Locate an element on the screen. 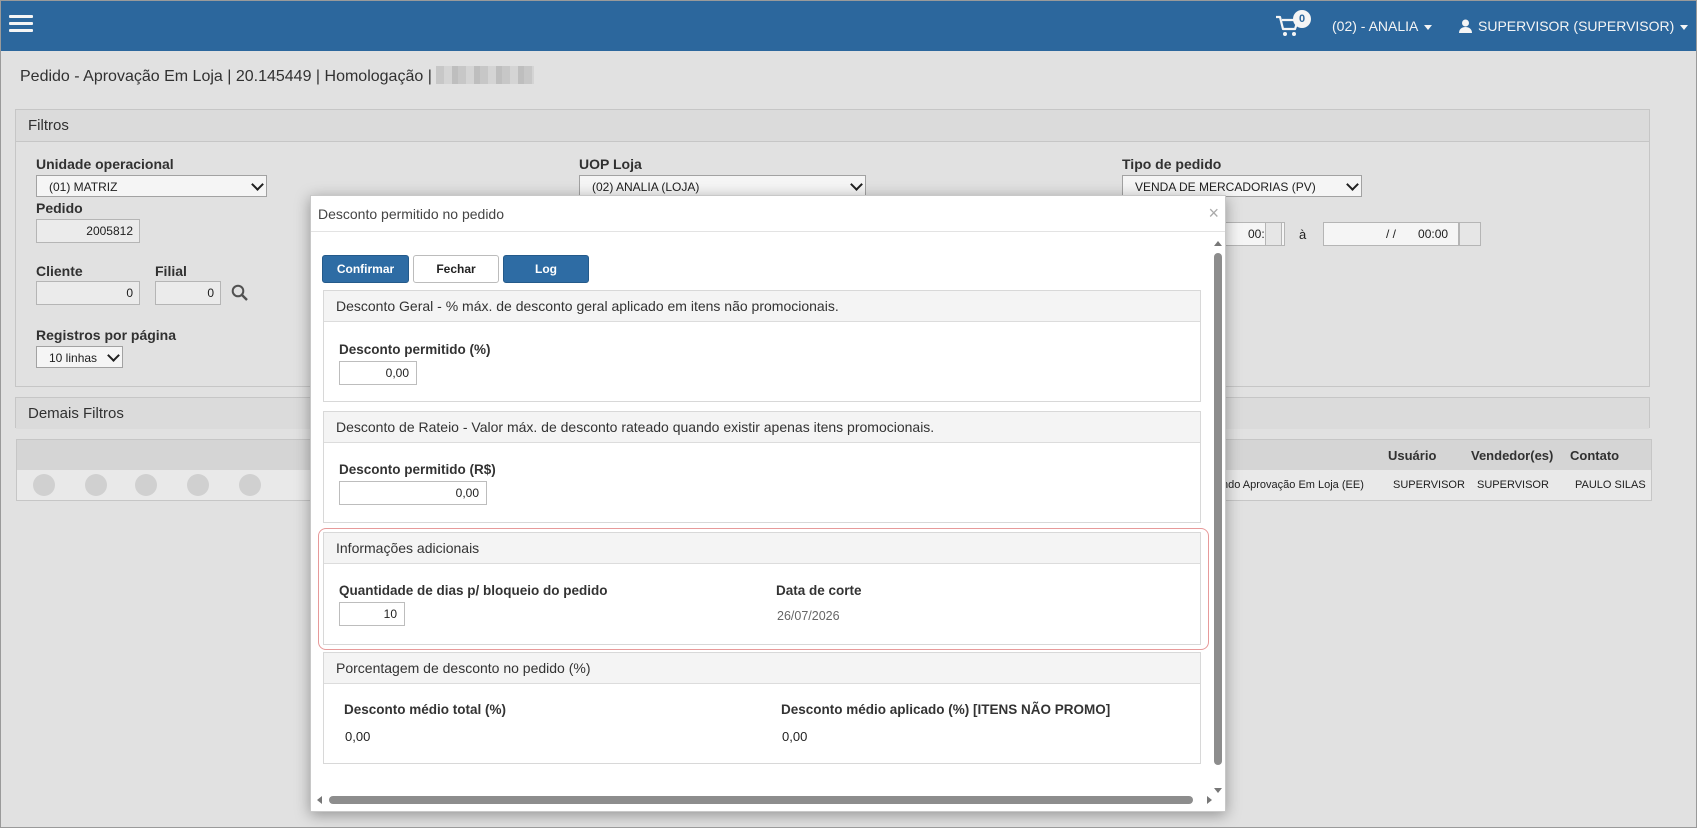  highlight-box is located at coordinates (763, 589).